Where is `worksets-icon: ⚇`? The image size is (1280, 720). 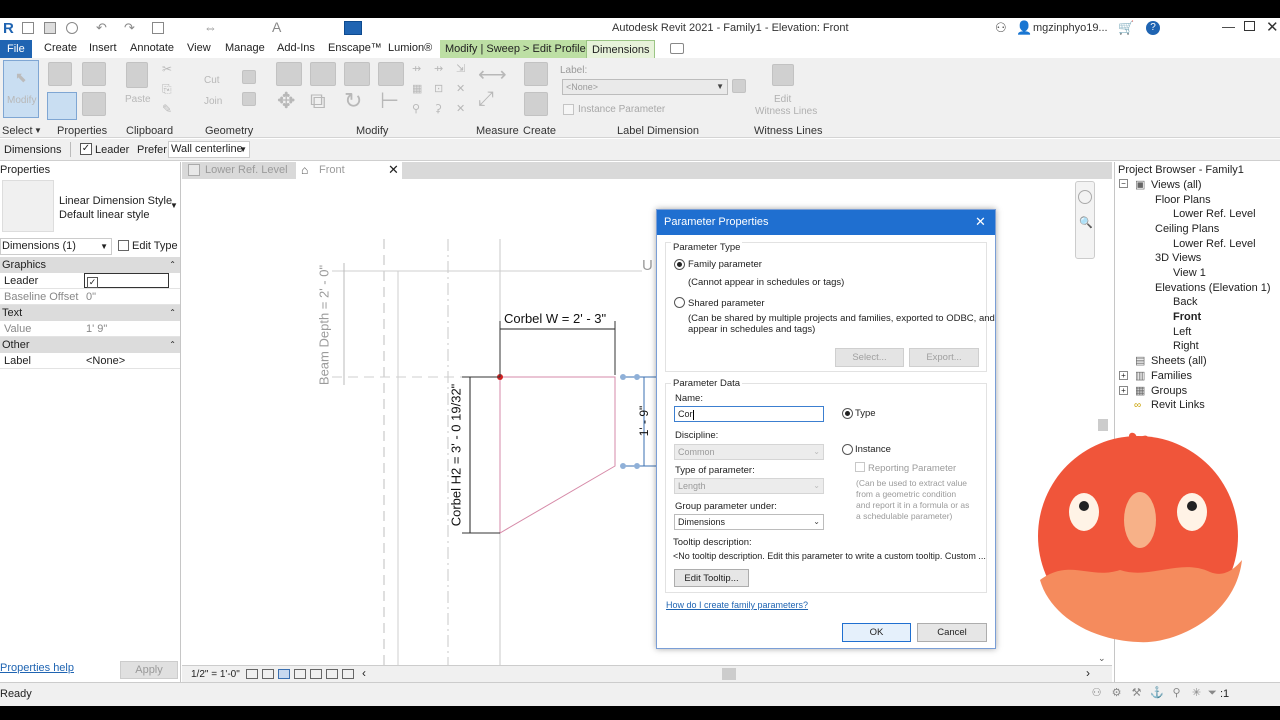 worksets-icon: ⚇ is located at coordinates (1096, 693).